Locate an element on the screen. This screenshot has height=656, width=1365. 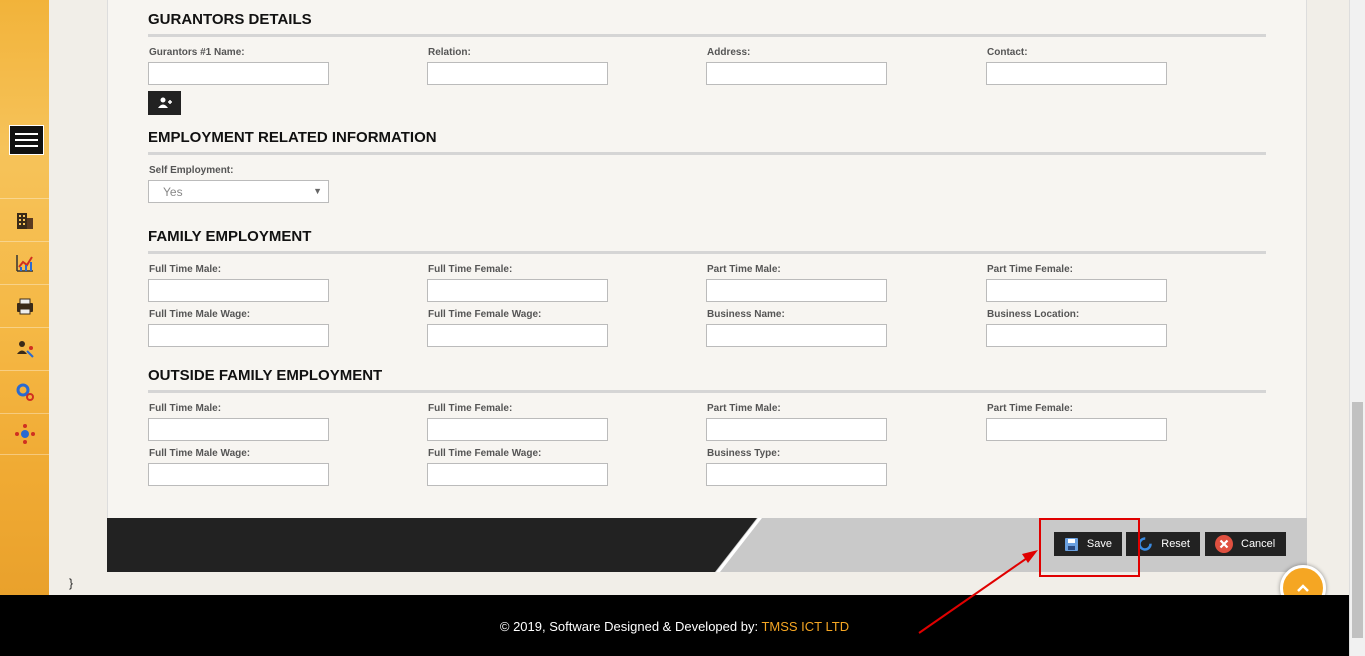
family-pt-female-label: Part Time Female: is located at coordinates (1030, 269).